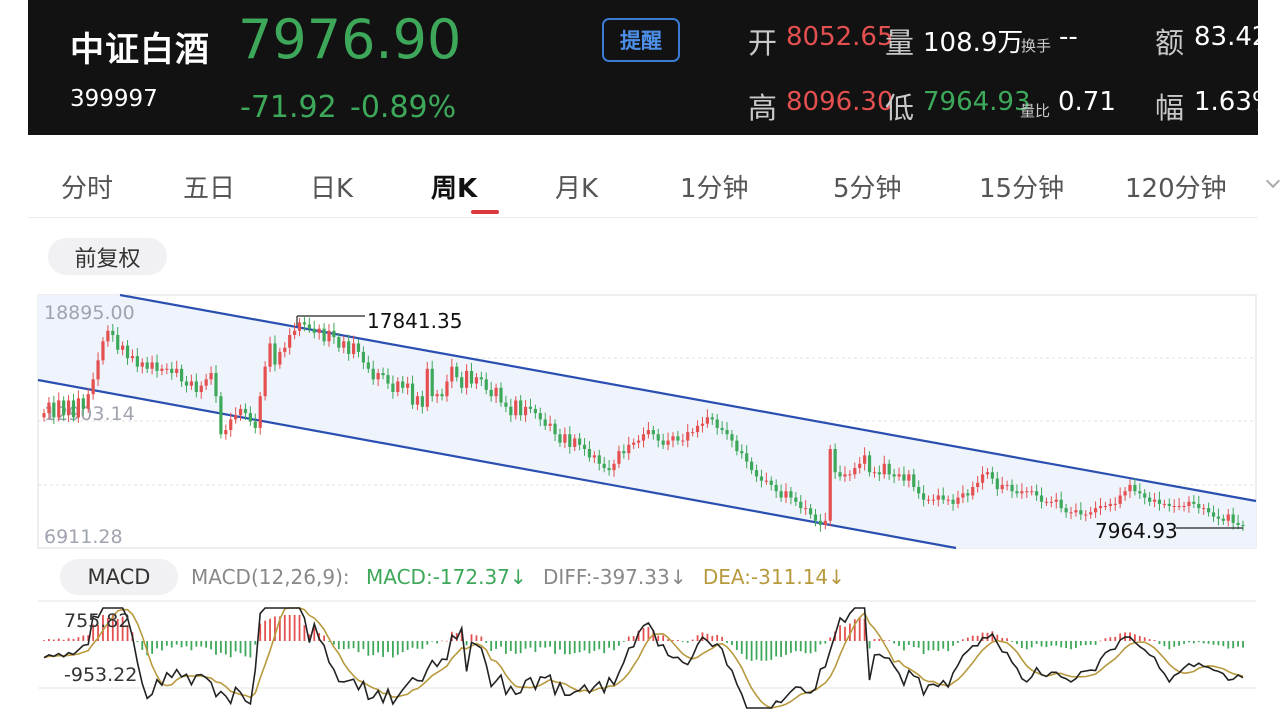 The width and height of the screenshot is (1280, 720). What do you see at coordinates (643, 638) in the screenshot?
I see `macd-histogram` at bounding box center [643, 638].